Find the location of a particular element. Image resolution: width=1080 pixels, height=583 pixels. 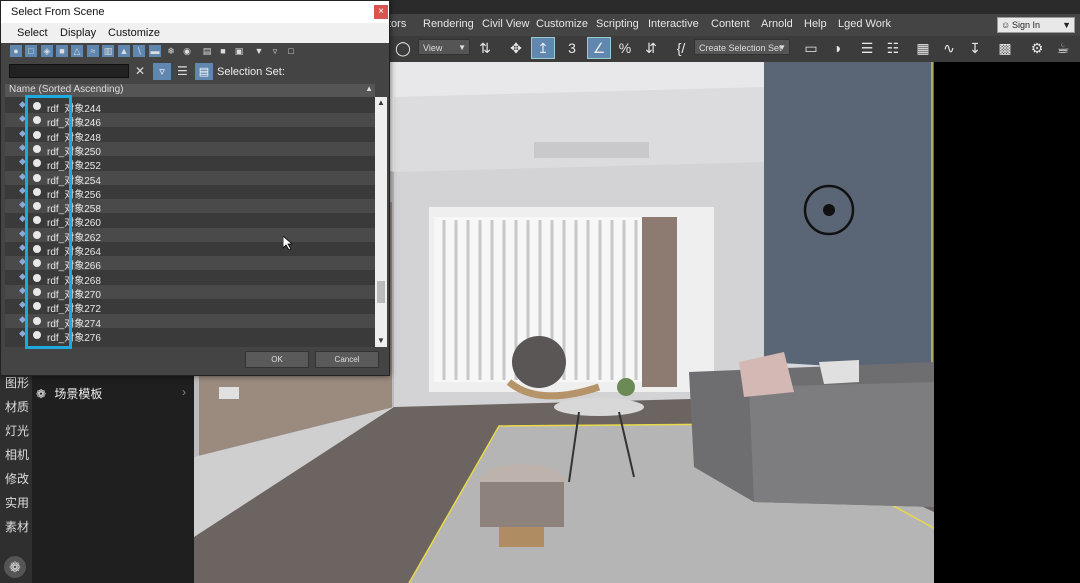

menu-civil-view: Civil View is located at coordinates (505, 24).